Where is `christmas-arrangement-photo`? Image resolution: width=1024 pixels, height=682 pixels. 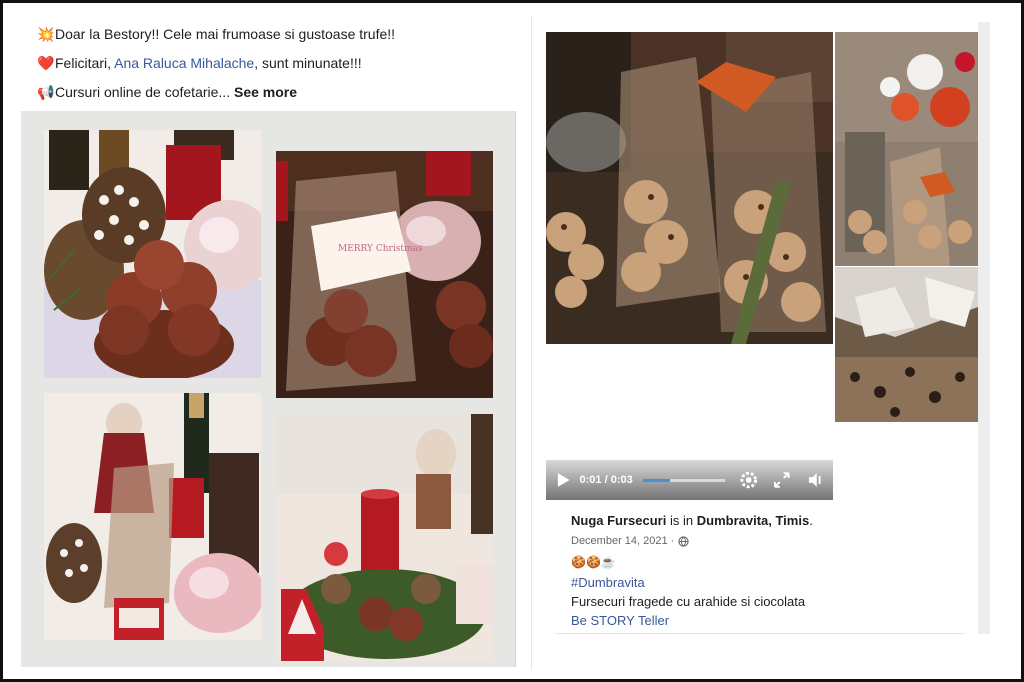 christmas-arrangement-photo is located at coordinates (152, 516).